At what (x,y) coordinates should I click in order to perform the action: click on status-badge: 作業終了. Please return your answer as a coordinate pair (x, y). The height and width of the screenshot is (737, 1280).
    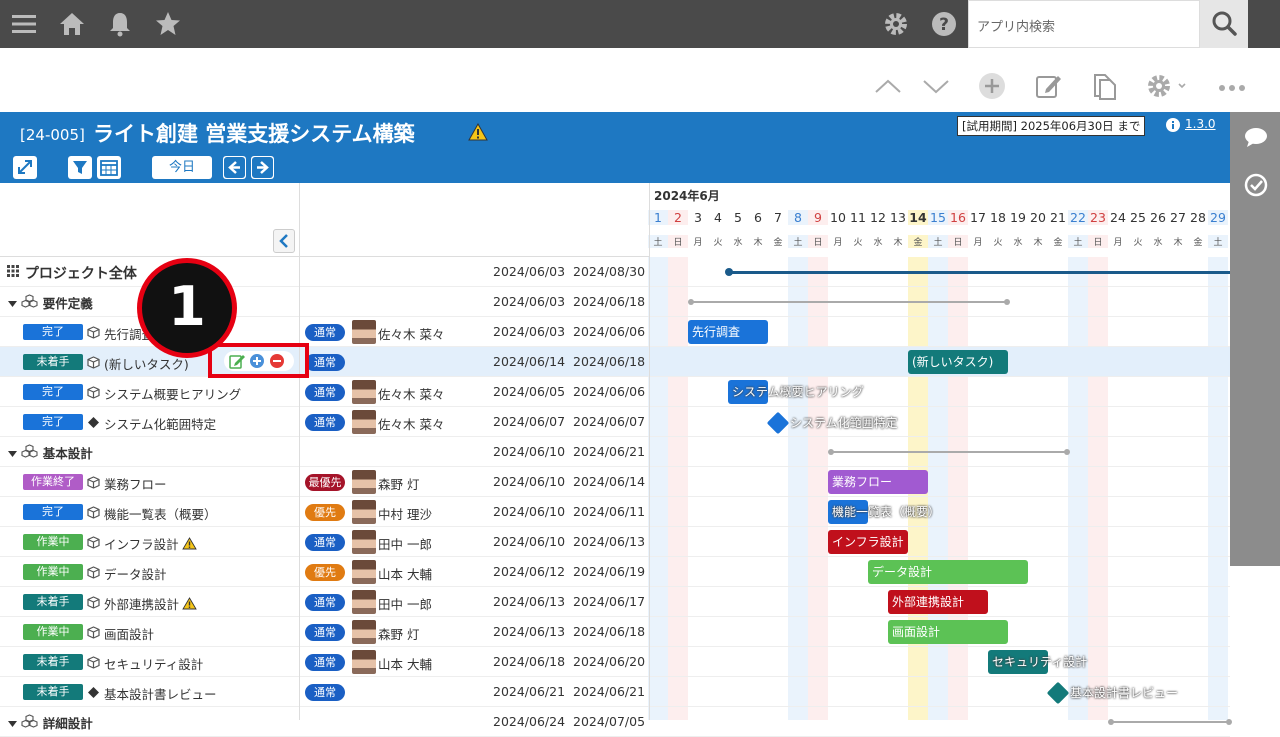
    Looking at the image, I should click on (53, 482).